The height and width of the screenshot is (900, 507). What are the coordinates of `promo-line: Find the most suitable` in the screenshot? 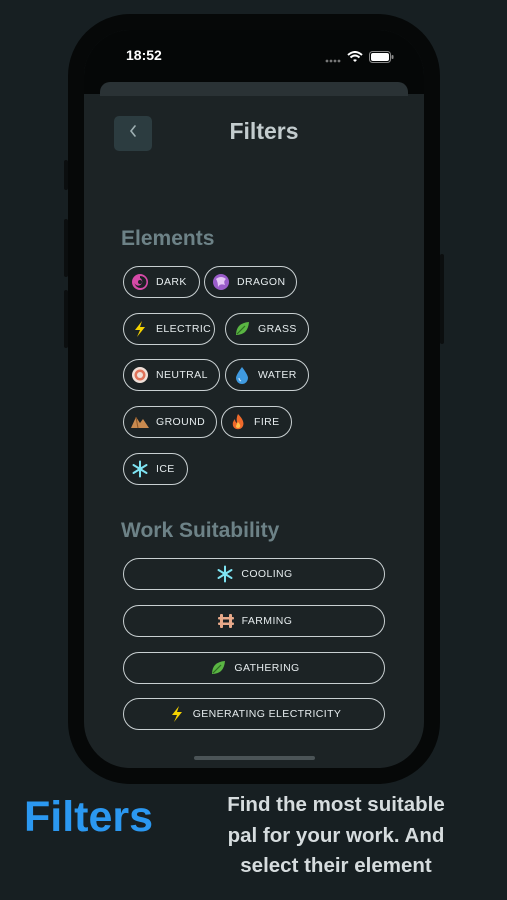 It's located at (336, 804).